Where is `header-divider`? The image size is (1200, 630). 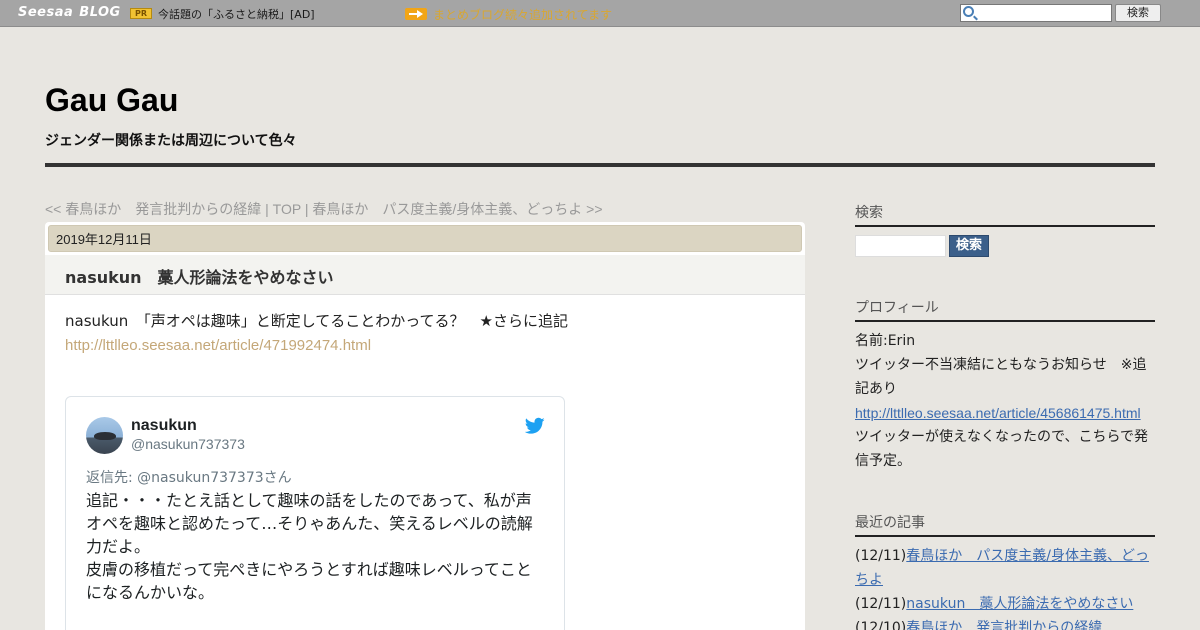 header-divider is located at coordinates (600, 165).